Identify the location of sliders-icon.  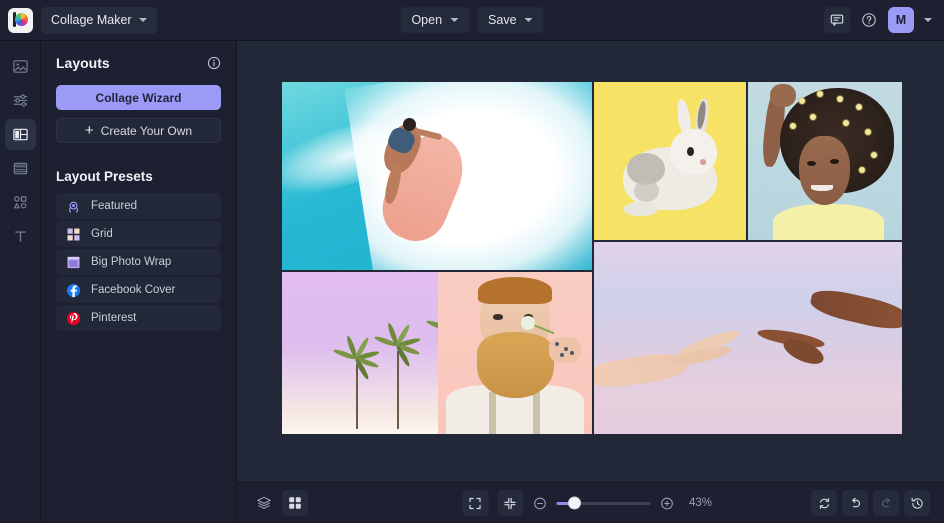
(20, 100).